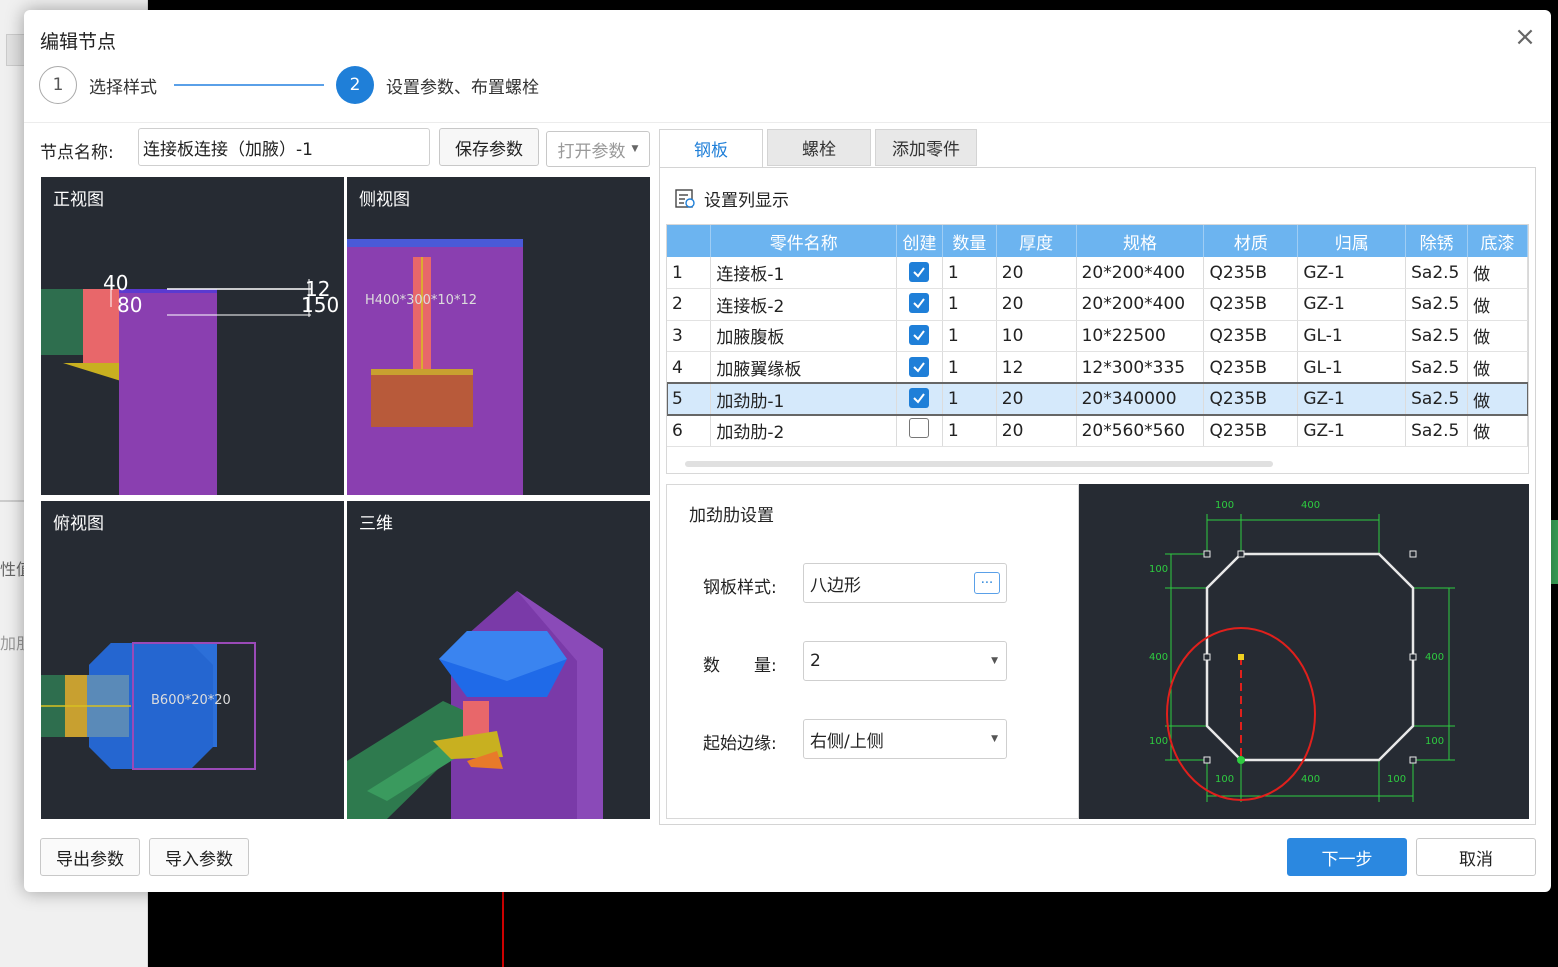  I want to click on stiffener-preview: 100 400 100 400 100 400 100 100 400 100, so click(1304, 651).